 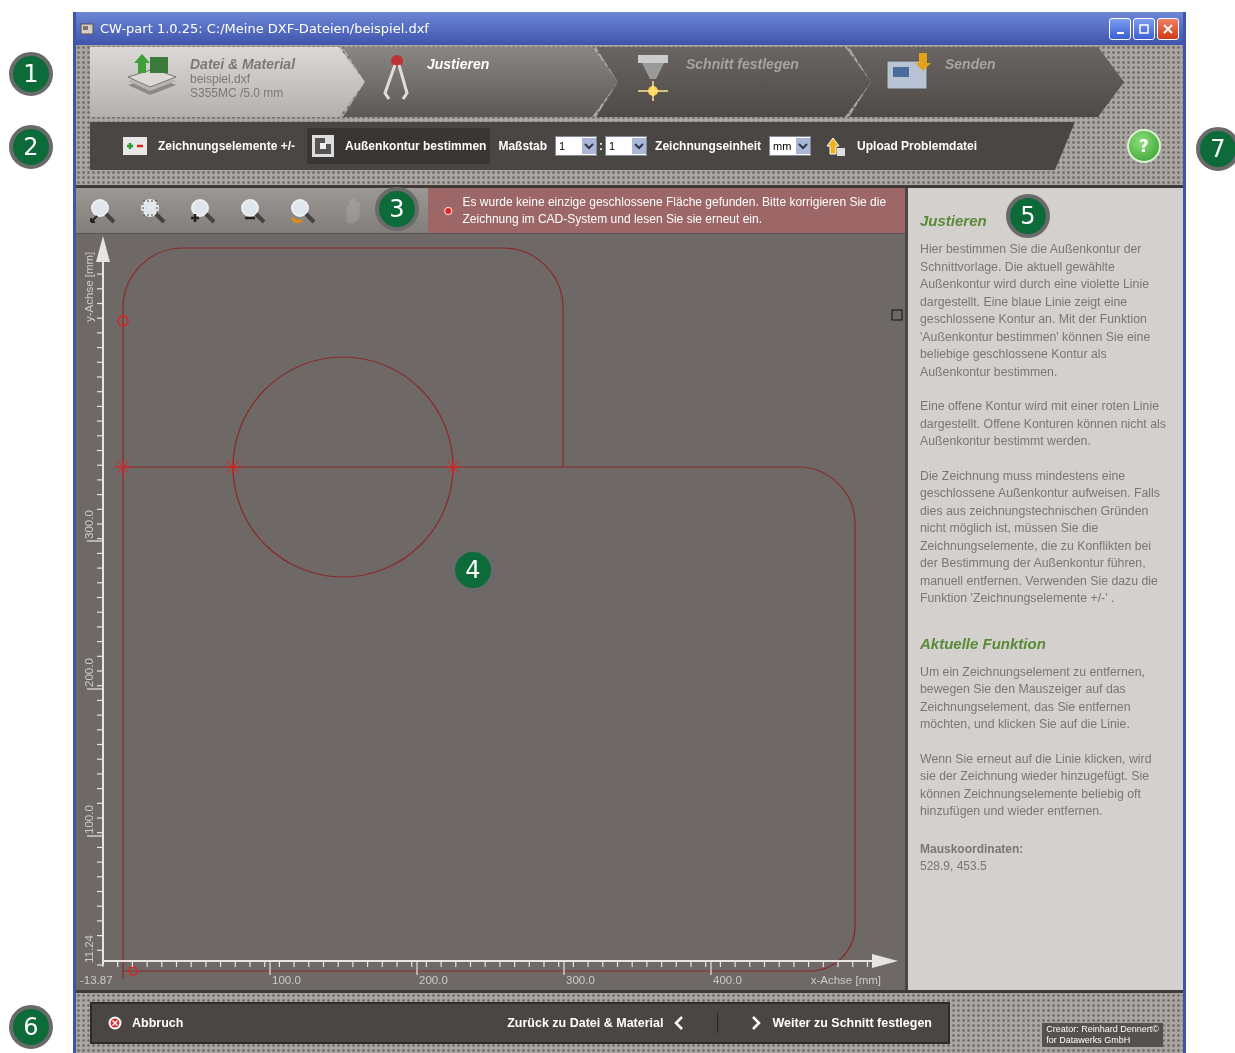 What do you see at coordinates (264, 28) in the screenshot?
I see `window-title: CW-part 1.0.25: C:/Meine DXF-Dateien/beispiel.dxf` at bounding box center [264, 28].